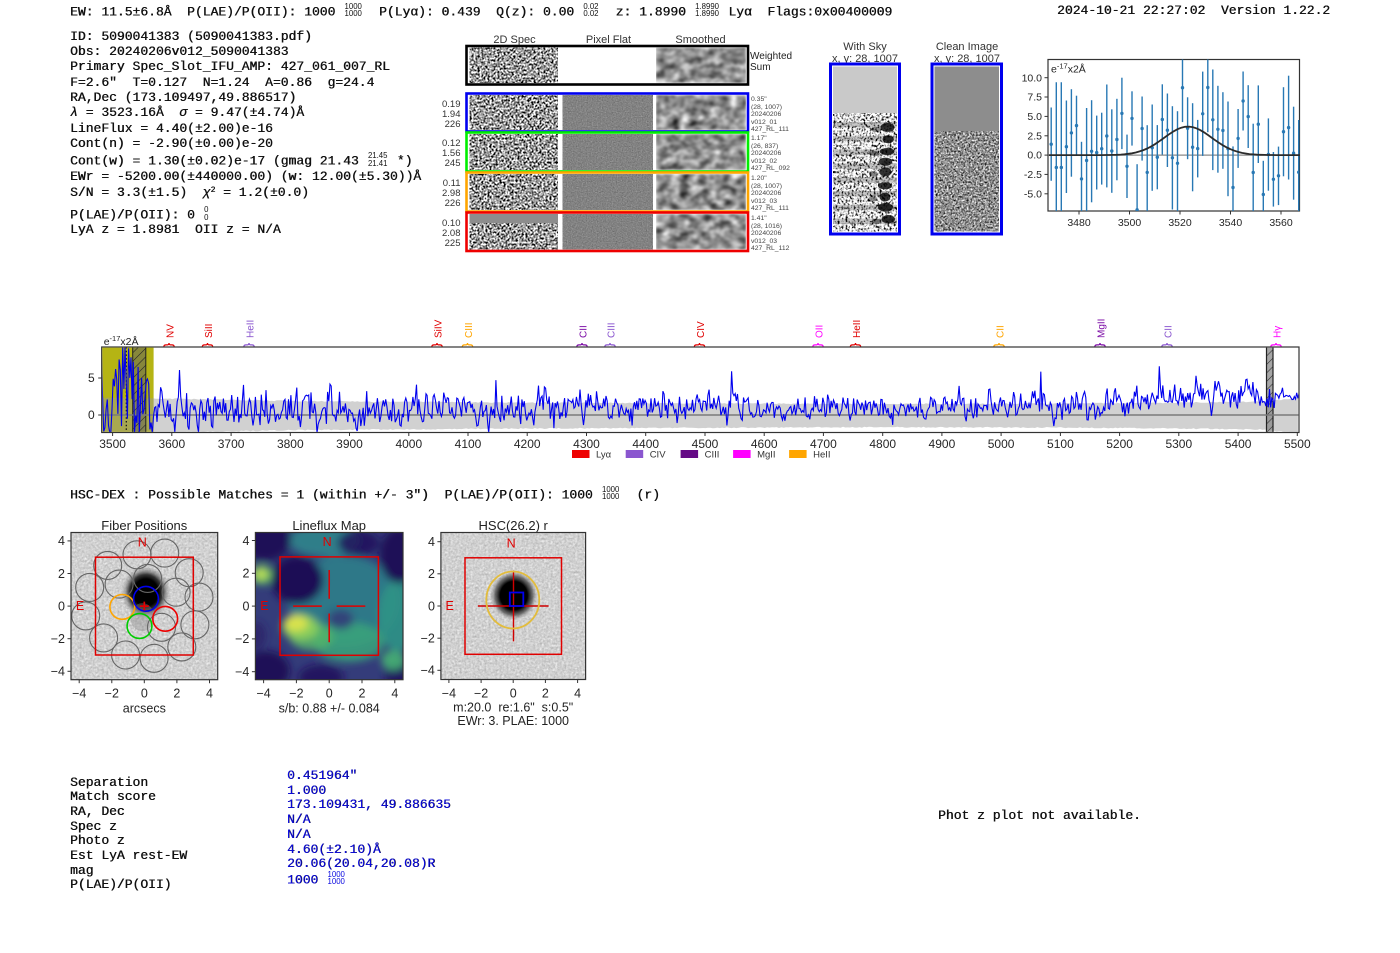  I want to click on svg-text: EWr: 3. PLAE: 1000, so click(513, 721).